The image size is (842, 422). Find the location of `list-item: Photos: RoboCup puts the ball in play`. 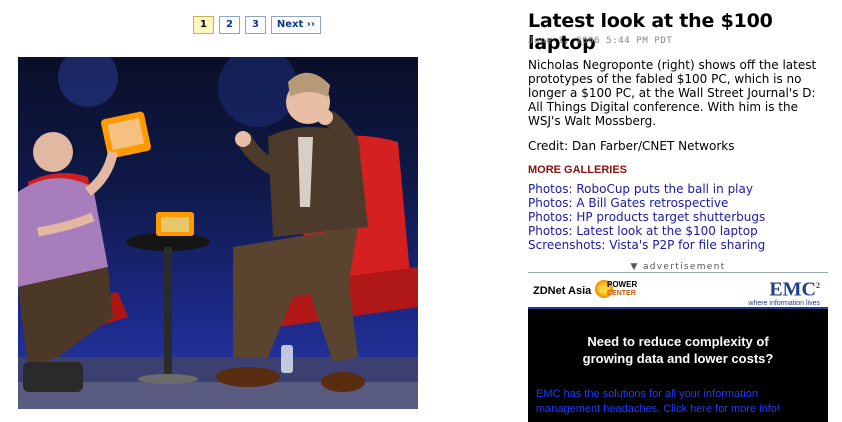

list-item: Photos: RoboCup puts the ball in play is located at coordinates (646, 189).